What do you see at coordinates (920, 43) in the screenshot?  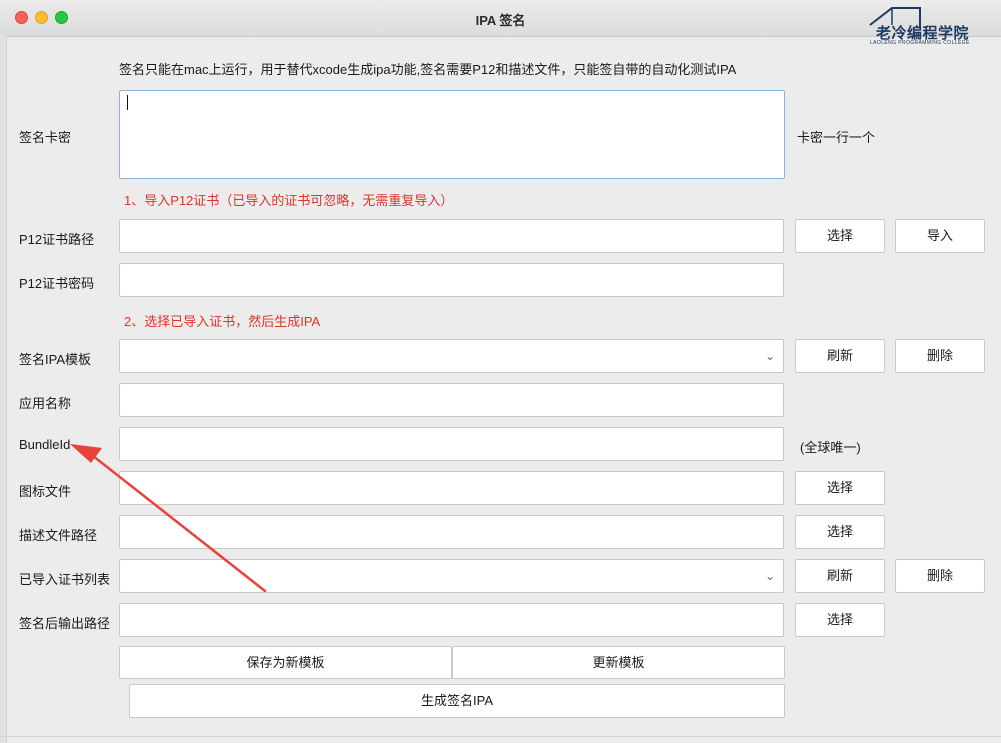 I see `logo-subtitle: LAOLENG PROGRAMMING COLLEGE` at bounding box center [920, 43].